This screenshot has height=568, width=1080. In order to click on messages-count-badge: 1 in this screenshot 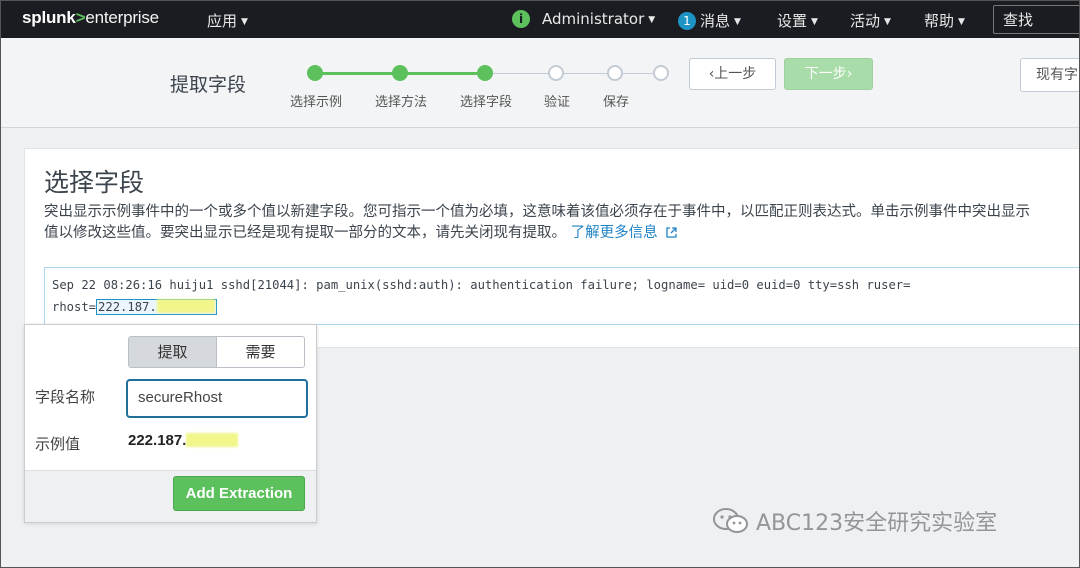, I will do `click(687, 21)`.